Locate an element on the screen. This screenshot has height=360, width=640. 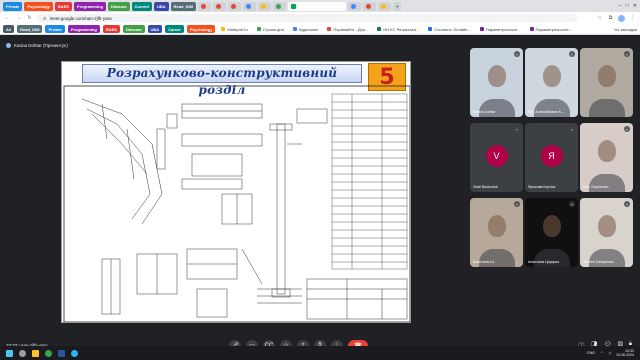
tab-group-uba: UBA is located at coordinates (161, 6).